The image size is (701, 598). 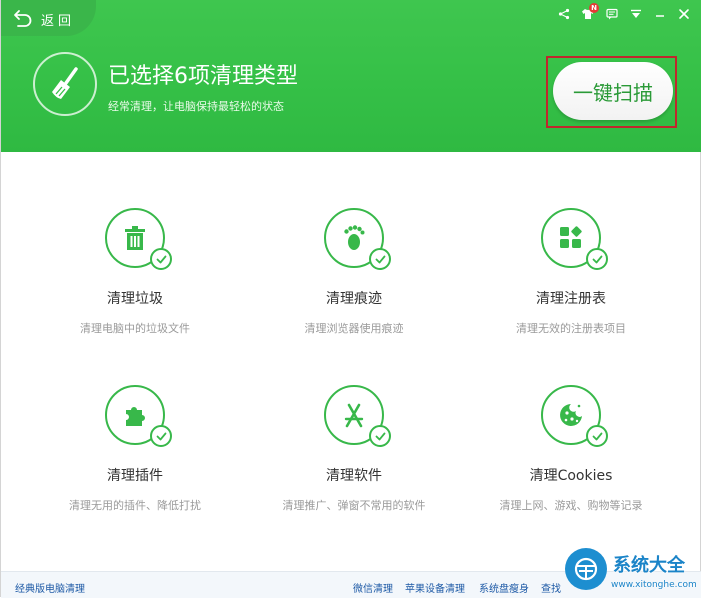 I want to click on menu-button, so click(x=636, y=14).